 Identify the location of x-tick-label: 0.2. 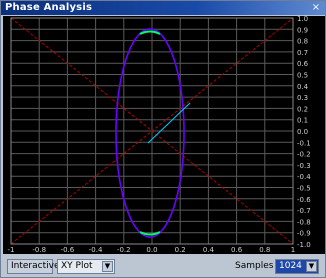
(180, 250).